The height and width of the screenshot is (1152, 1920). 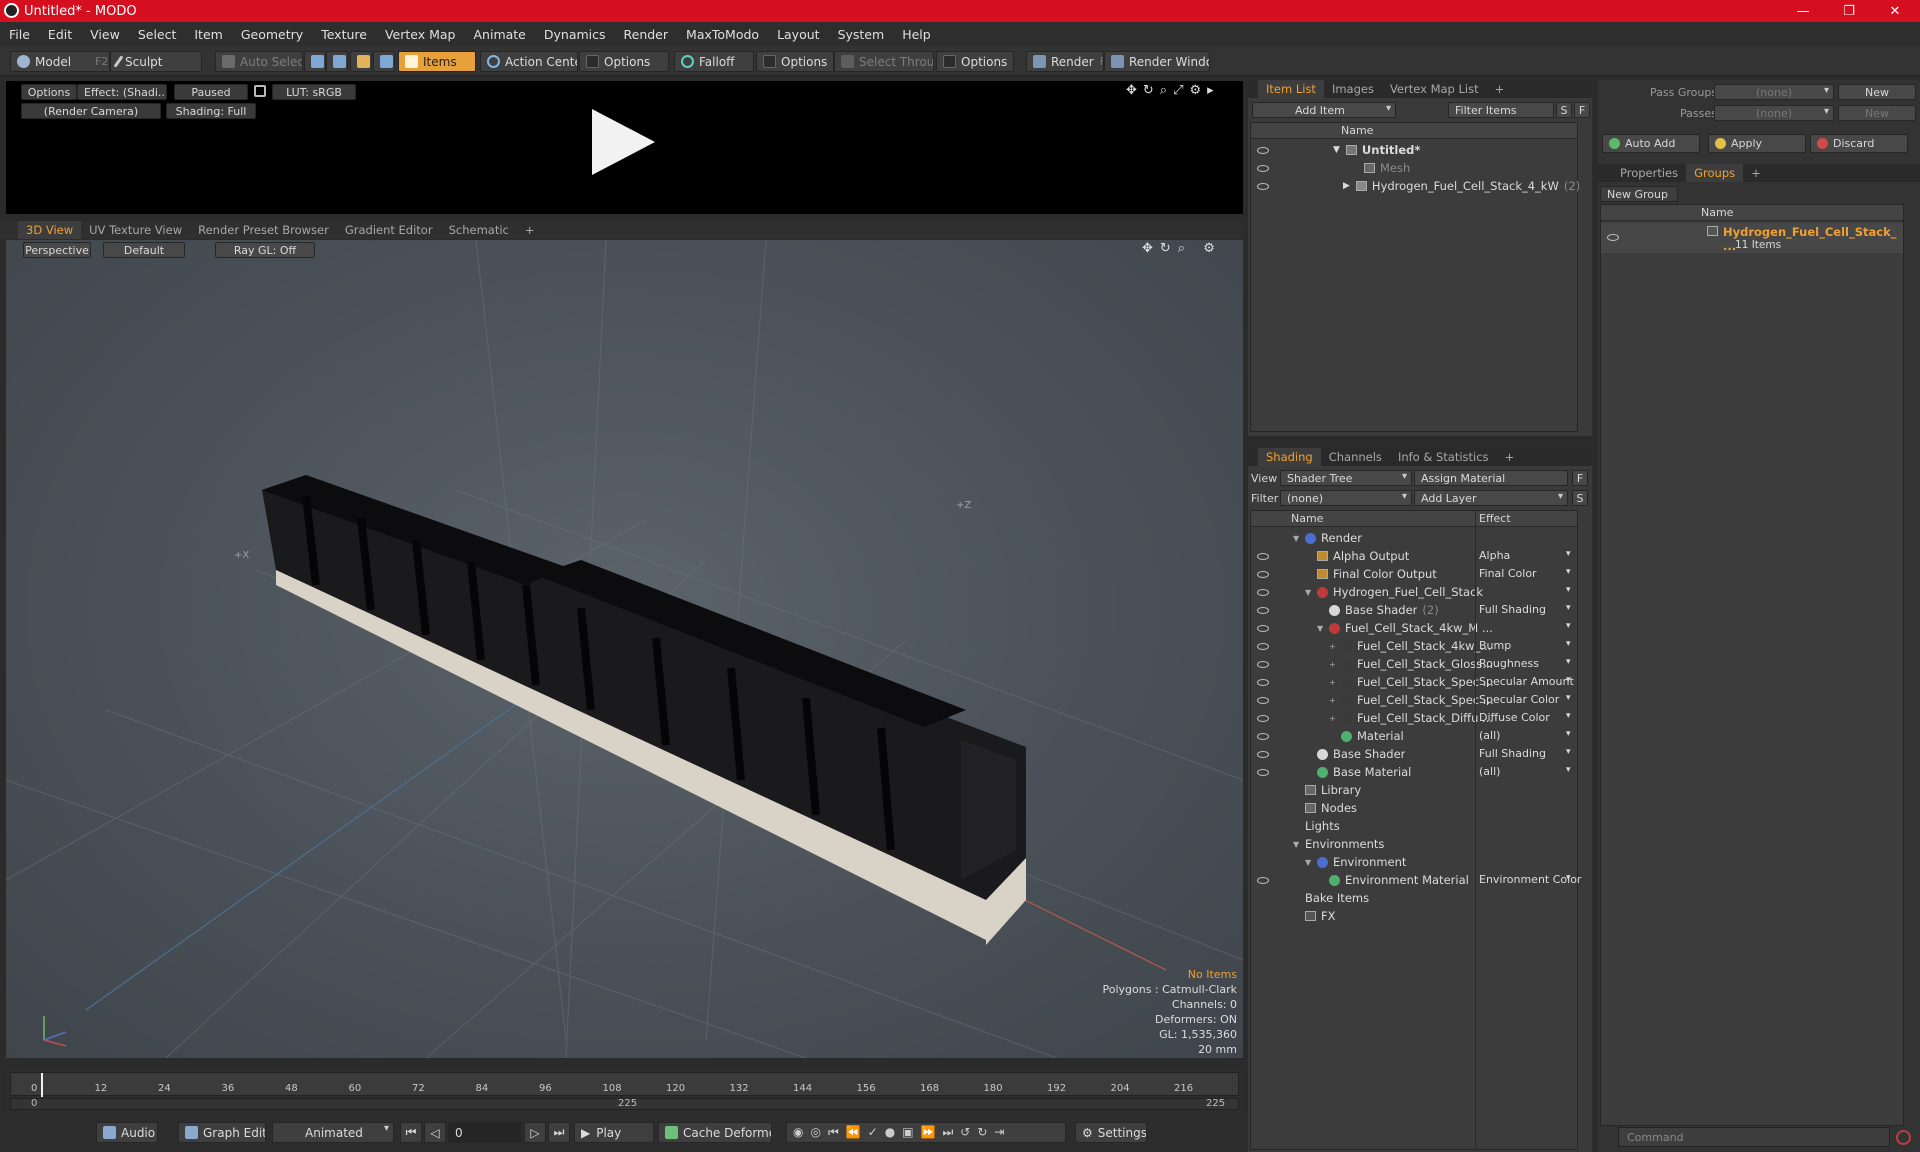 I want to click on passes-dropdown: (none), so click(x=1774, y=113).